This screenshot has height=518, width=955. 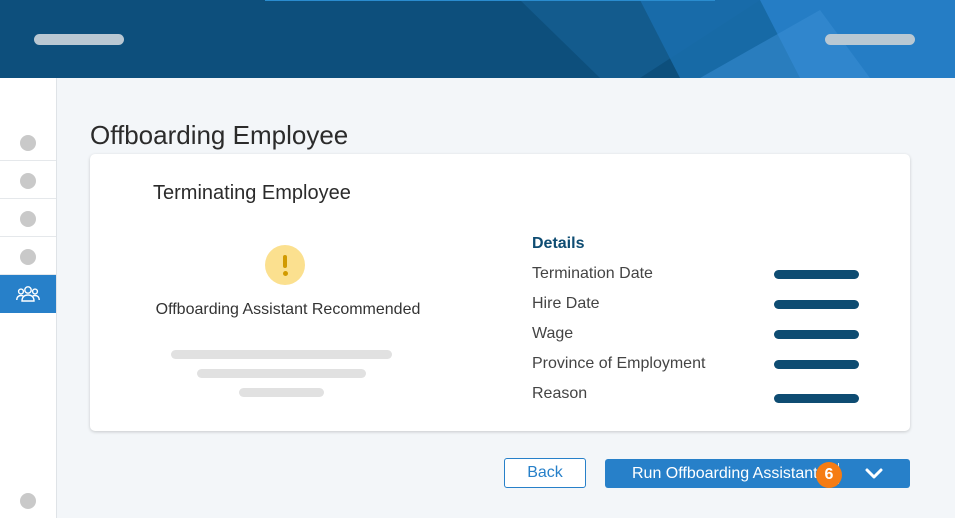 What do you see at coordinates (870, 39) in the screenshot?
I see `header-user-placeholder` at bounding box center [870, 39].